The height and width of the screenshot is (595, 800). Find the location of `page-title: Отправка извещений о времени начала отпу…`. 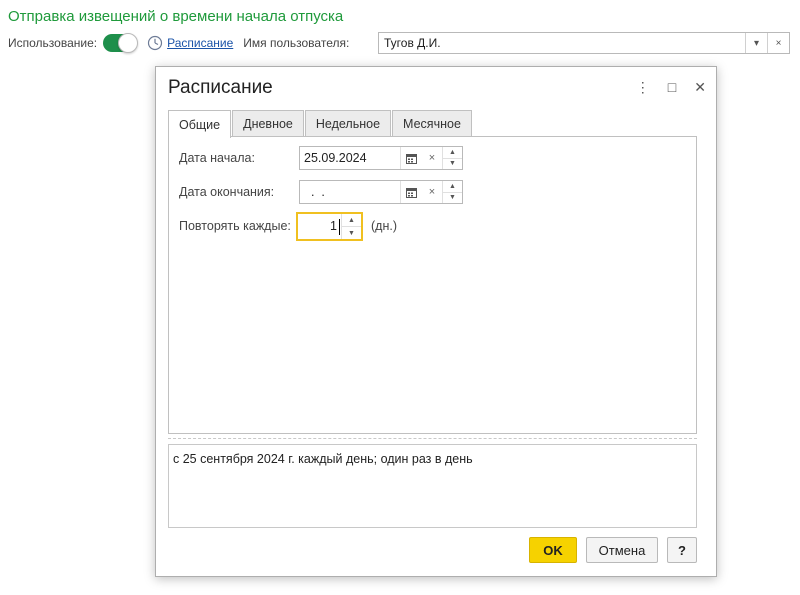

page-title: Отправка извещений о времени начала отпу… is located at coordinates (176, 16).